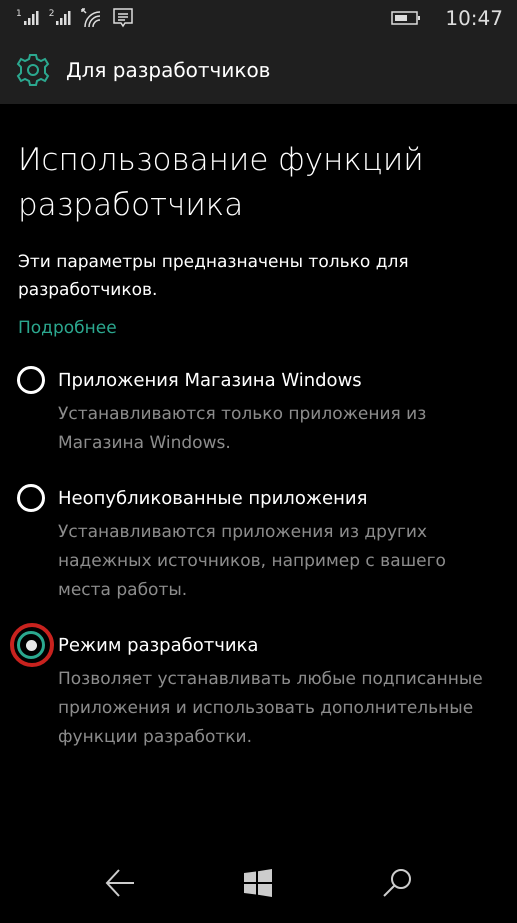  I want to click on intro-text: Эти параметры предназначены только для разработчиков., so click(214, 276).